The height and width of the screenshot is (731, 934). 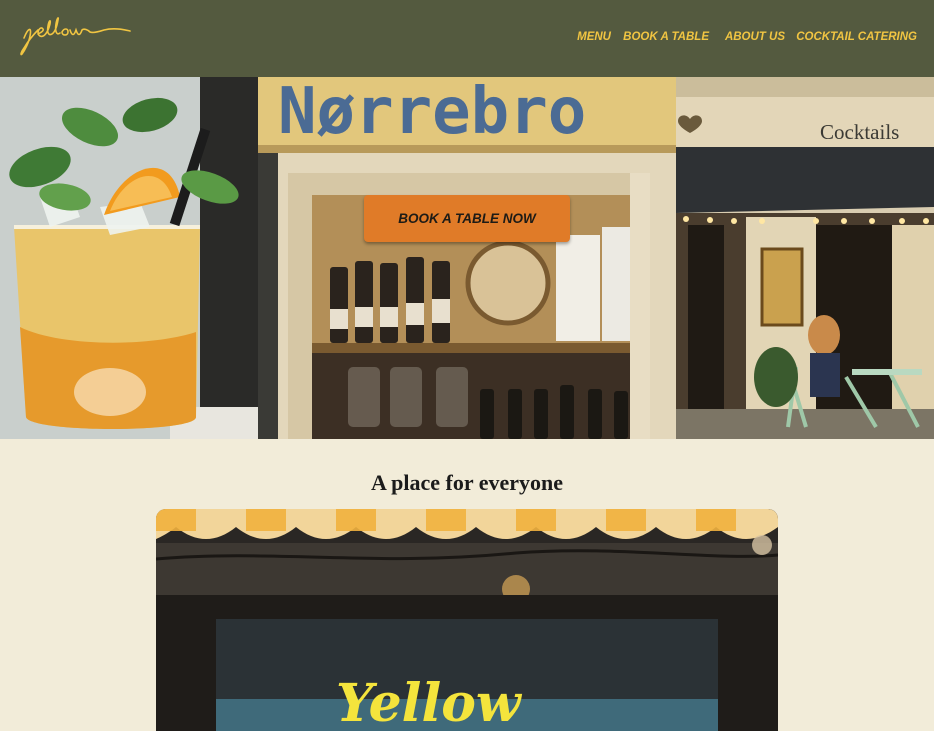 What do you see at coordinates (859, 132) in the screenshot?
I see `cocktails-sign: Cocktails` at bounding box center [859, 132].